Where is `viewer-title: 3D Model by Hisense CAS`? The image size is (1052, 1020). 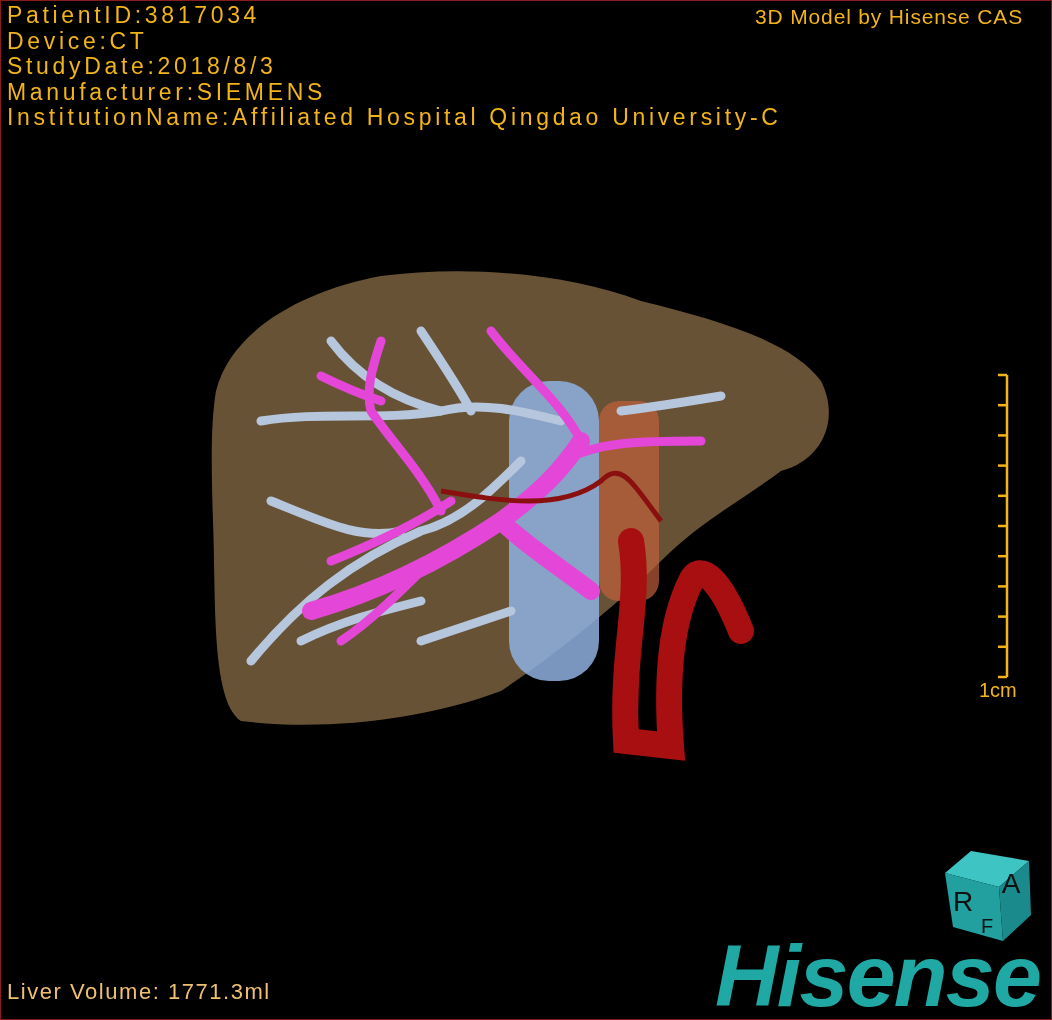
viewer-title: 3D Model by Hisense CAS is located at coordinates (889, 16).